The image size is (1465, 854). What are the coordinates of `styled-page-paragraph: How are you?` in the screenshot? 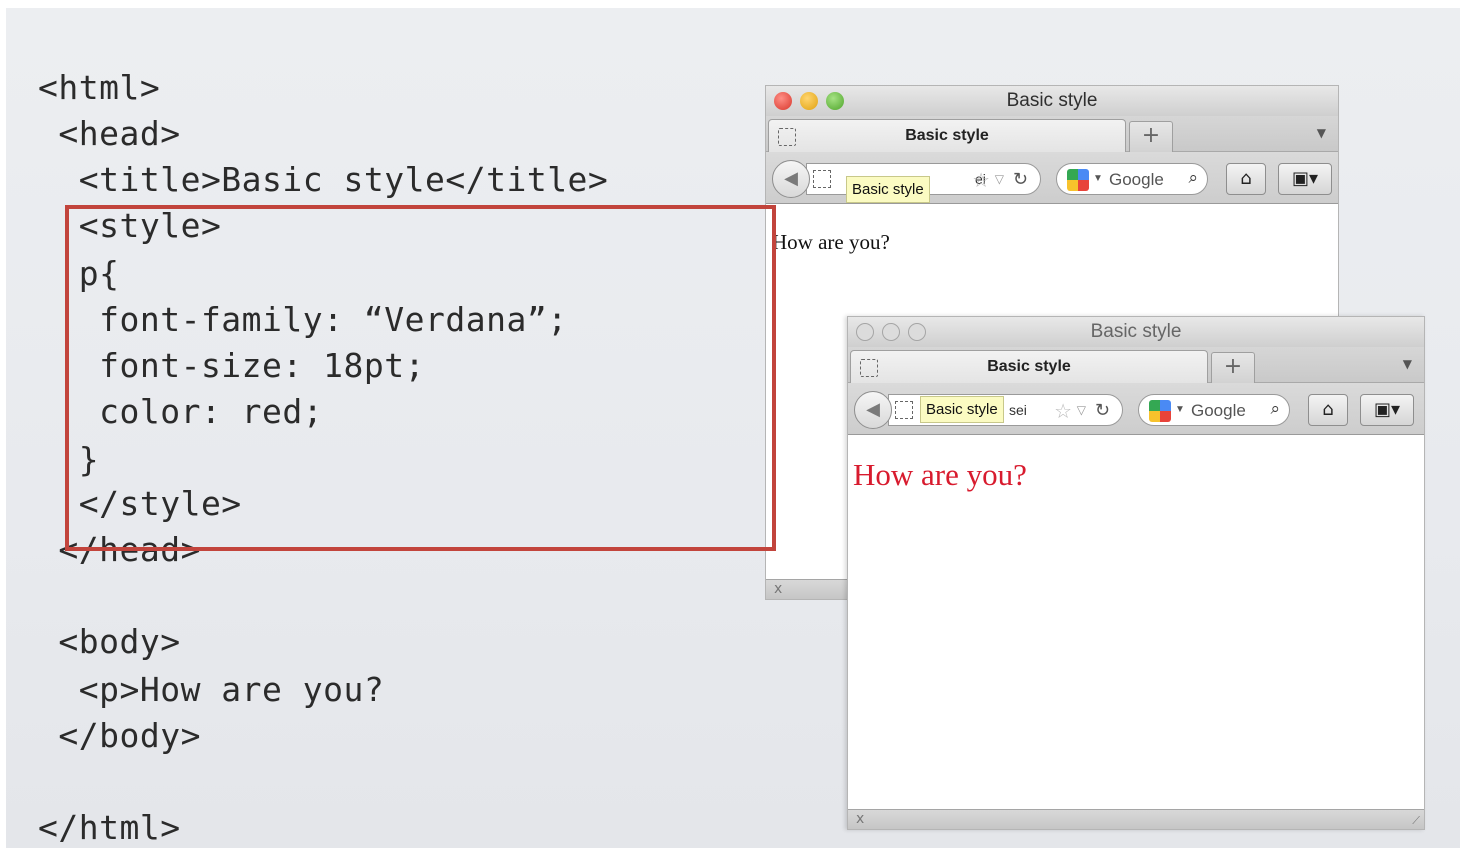 It's located at (940, 474).